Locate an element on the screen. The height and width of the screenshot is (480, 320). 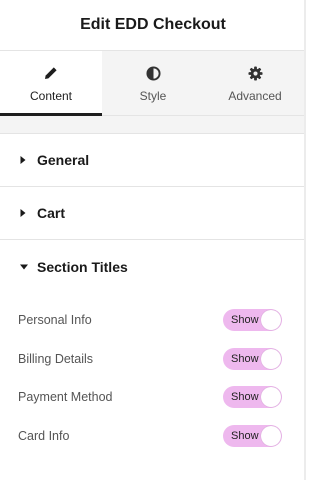
section-general: General is located at coordinates (153, 160).